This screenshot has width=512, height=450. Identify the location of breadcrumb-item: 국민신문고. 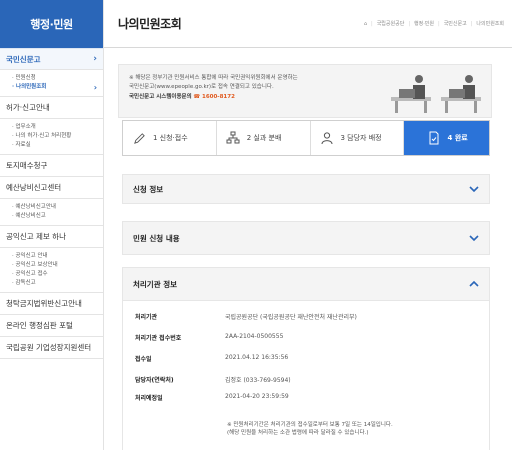
(455, 23).